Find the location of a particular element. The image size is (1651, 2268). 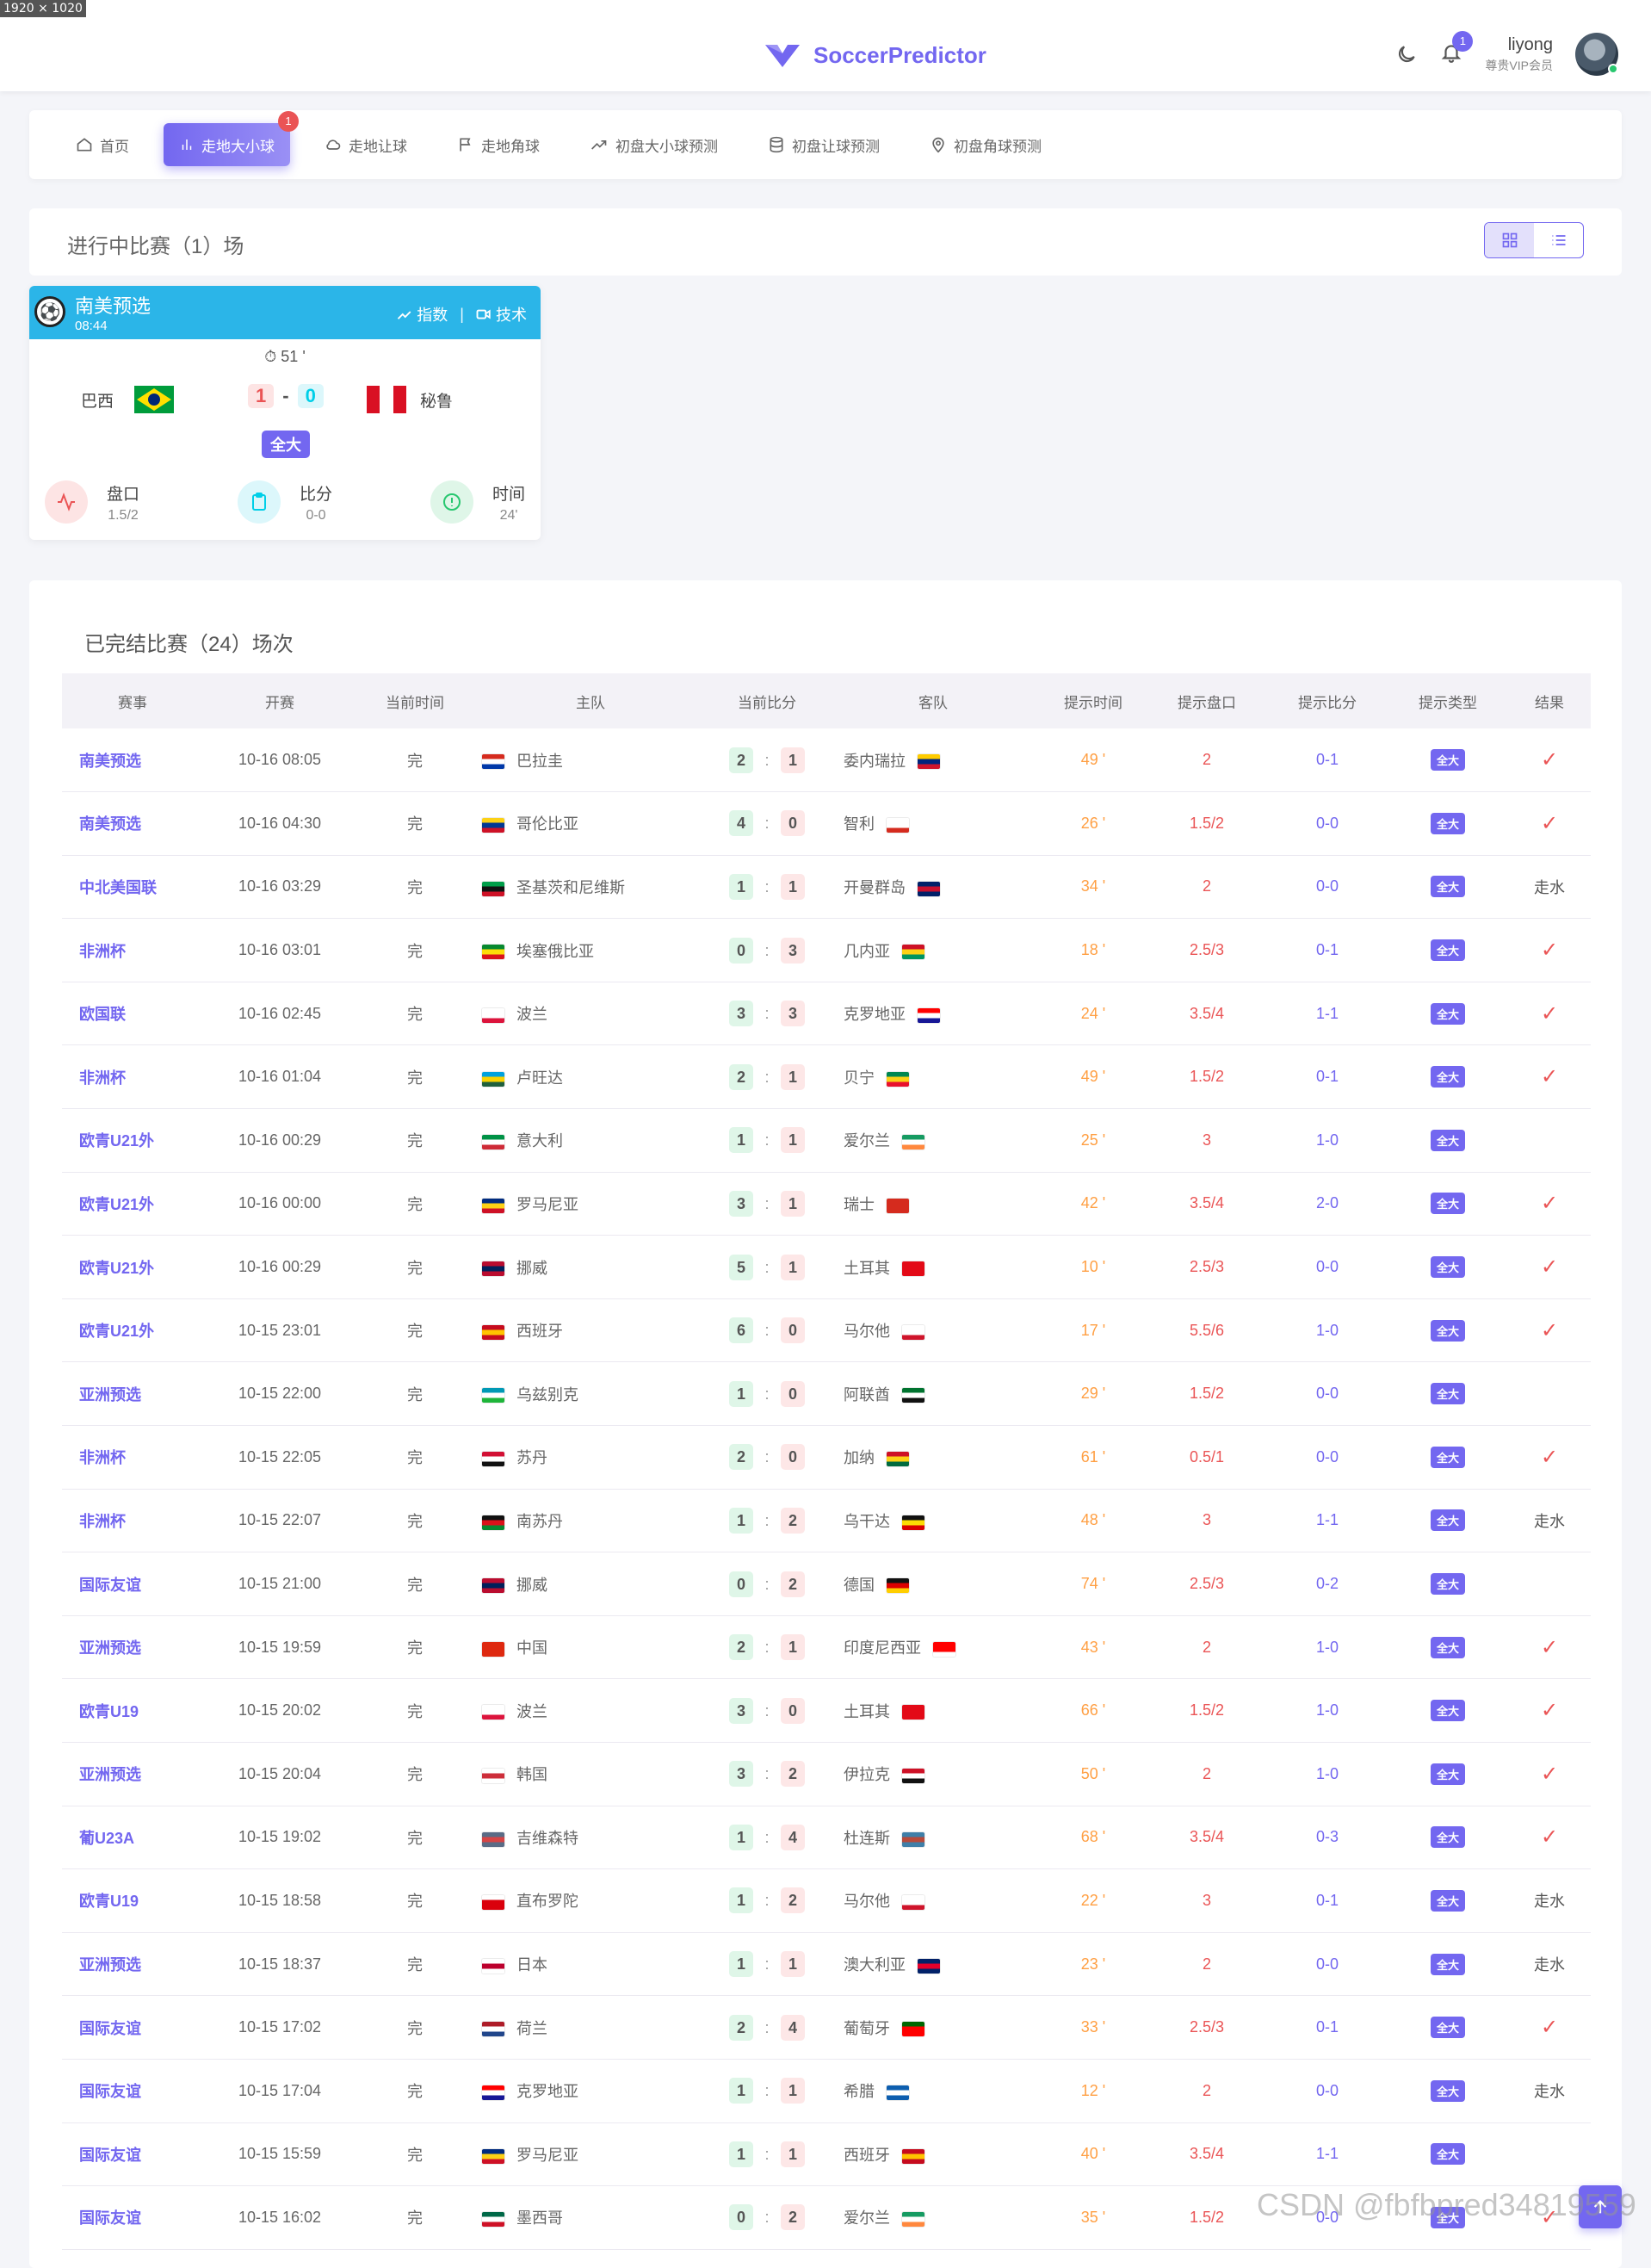

grid-view-button is located at coordinates (1510, 240).